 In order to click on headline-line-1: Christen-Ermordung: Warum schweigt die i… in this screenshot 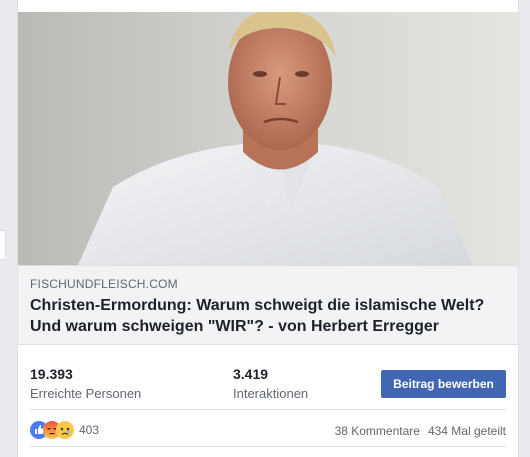, I will do `click(257, 305)`.